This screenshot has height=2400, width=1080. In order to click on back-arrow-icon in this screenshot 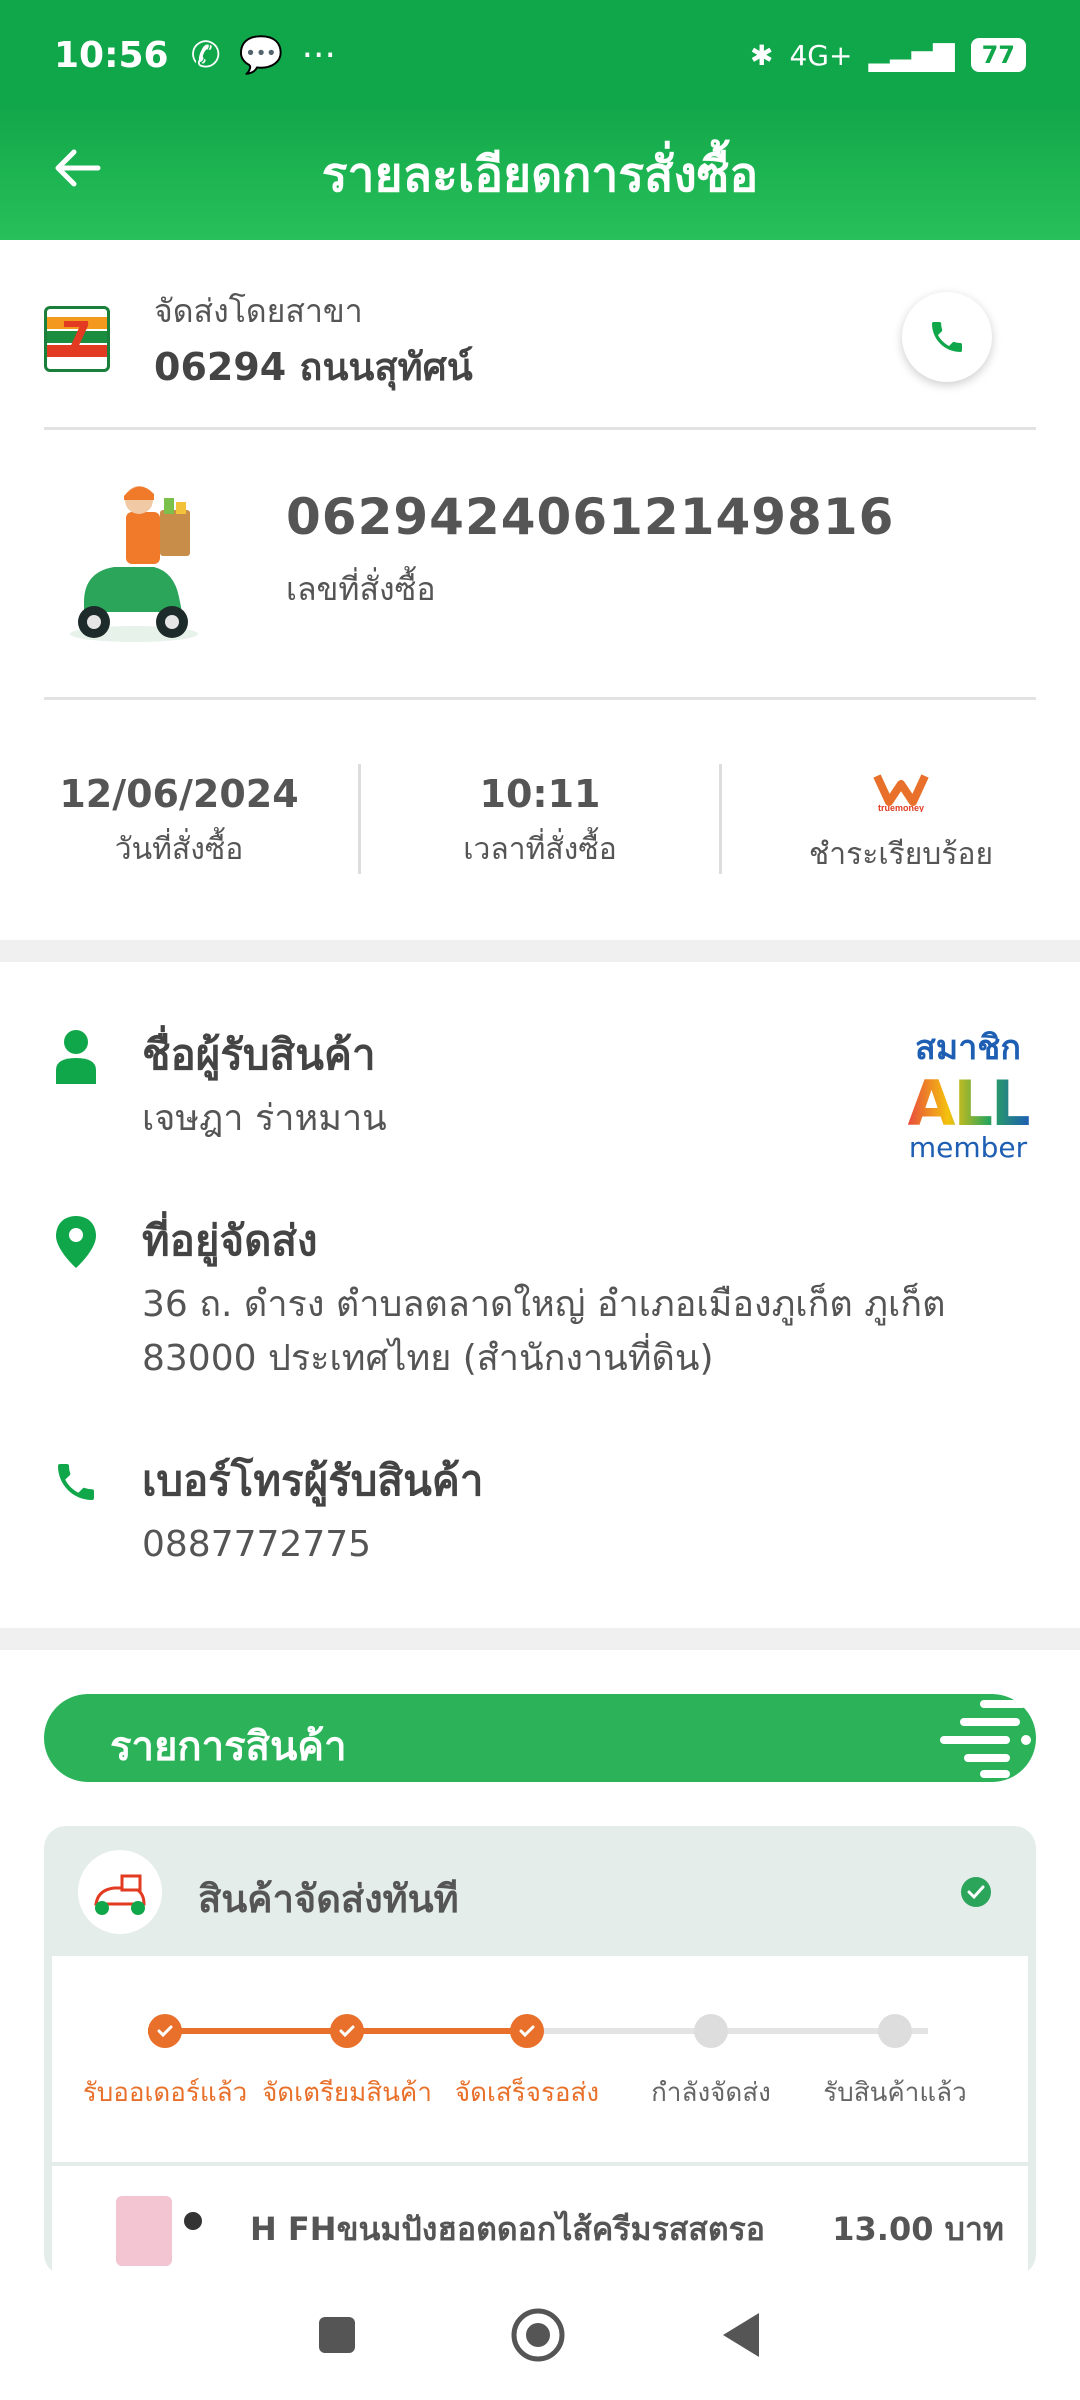, I will do `click(78, 168)`.